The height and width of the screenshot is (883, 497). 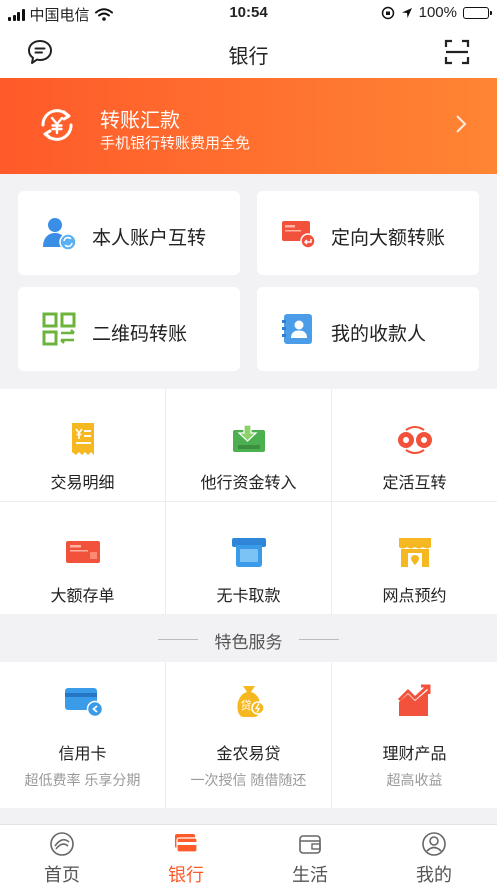 I want to click on quick-action-own-account-transfer: 本人账户互转, so click(x=129, y=233).